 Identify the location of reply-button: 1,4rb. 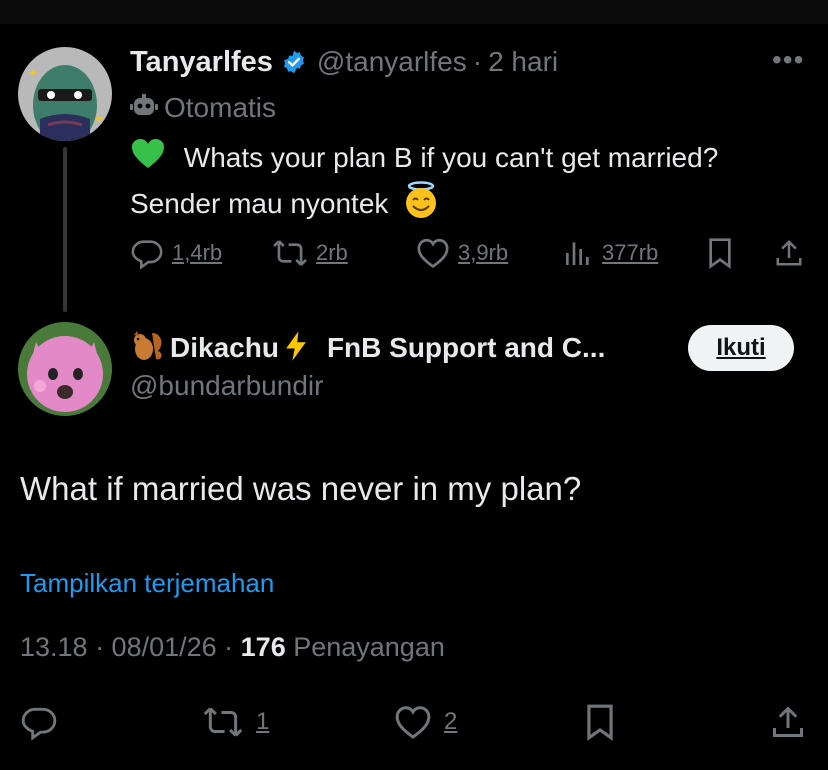
(176, 253).